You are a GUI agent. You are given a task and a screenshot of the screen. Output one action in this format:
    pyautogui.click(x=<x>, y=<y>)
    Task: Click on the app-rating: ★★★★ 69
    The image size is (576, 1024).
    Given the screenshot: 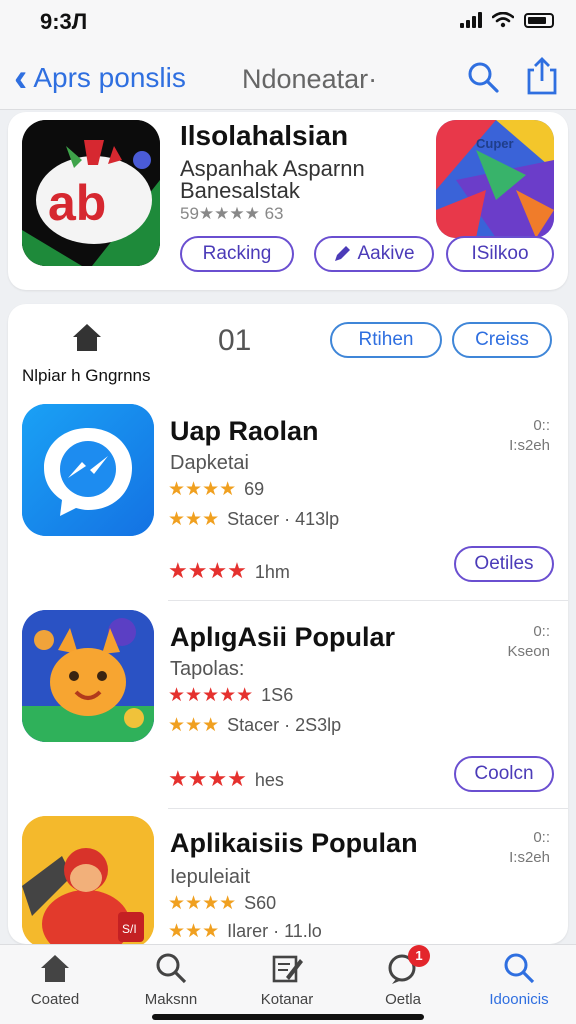 What is the action you would take?
    pyautogui.click(x=216, y=489)
    